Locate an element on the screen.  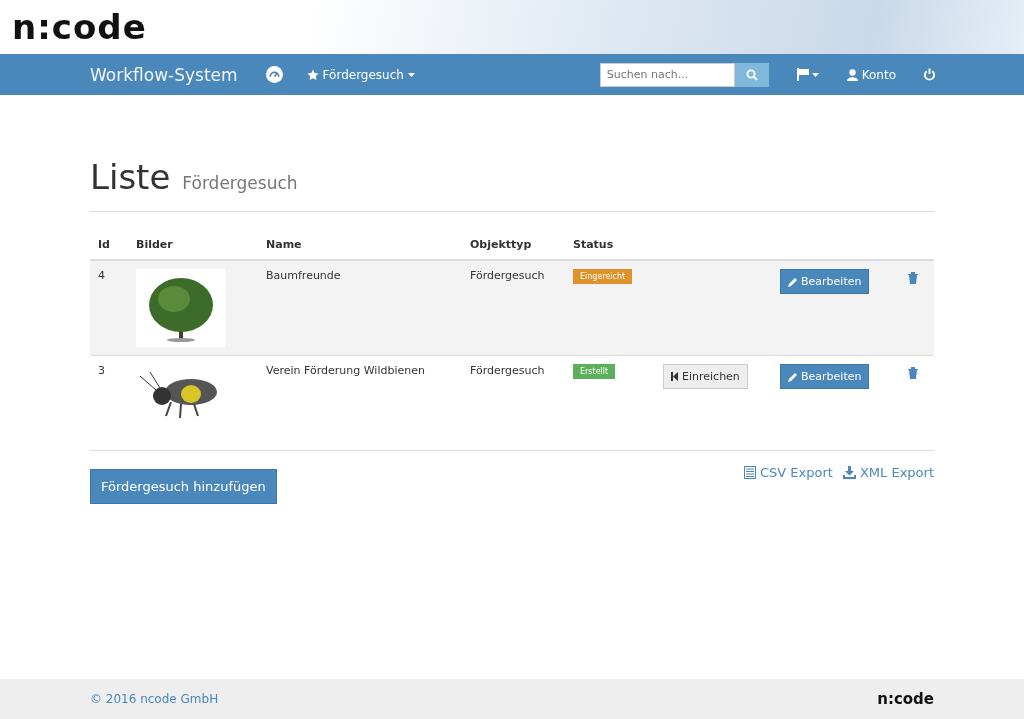
search-button is located at coordinates (751, 74).